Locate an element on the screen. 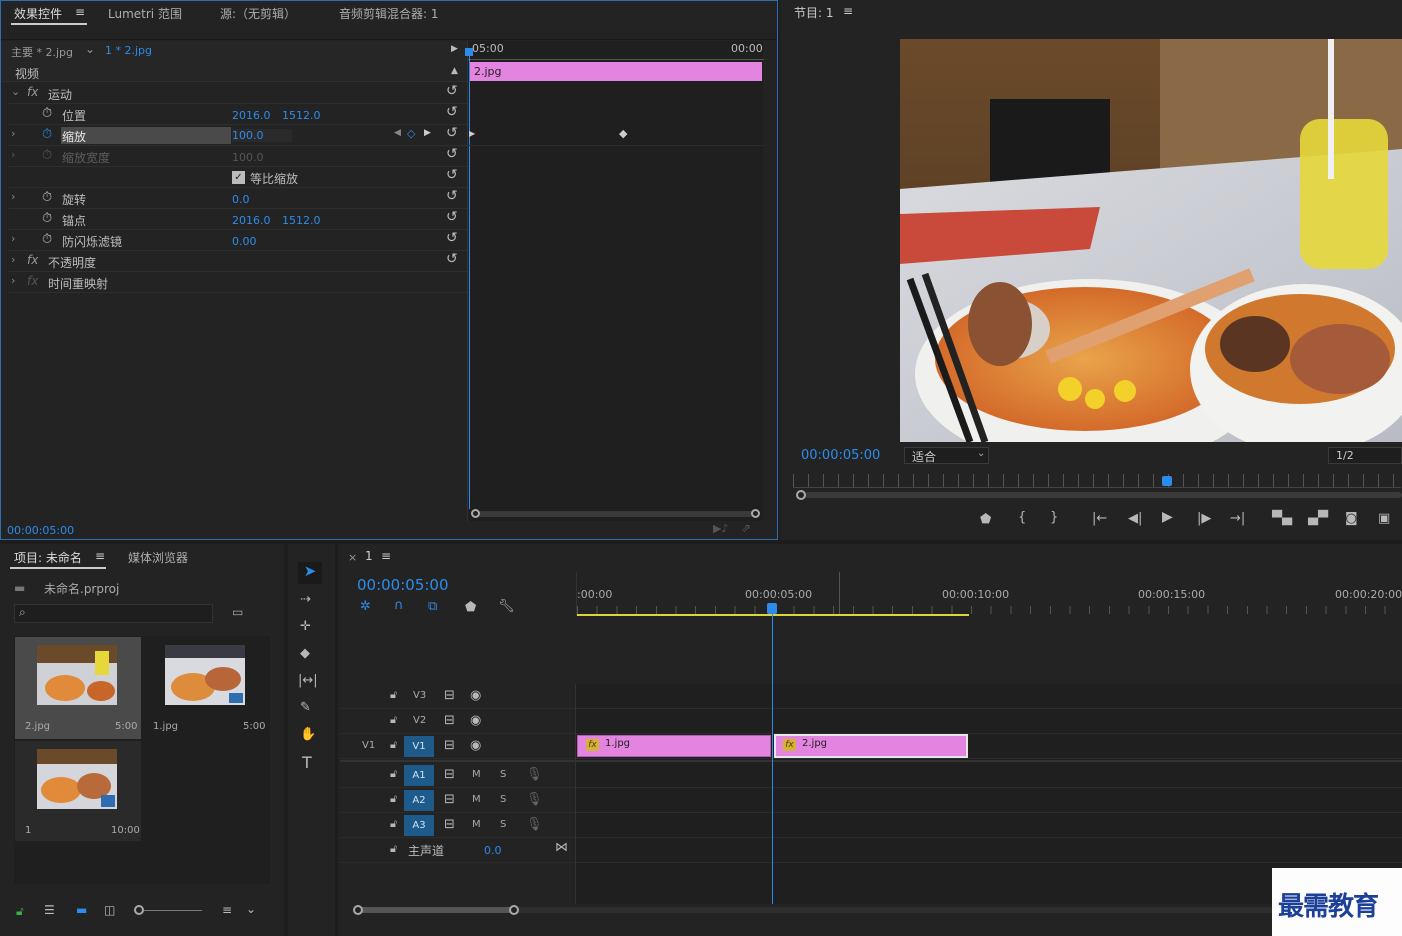 The height and width of the screenshot is (936, 1402). timeline-timecode: 00:00:05:00 is located at coordinates (403, 585).